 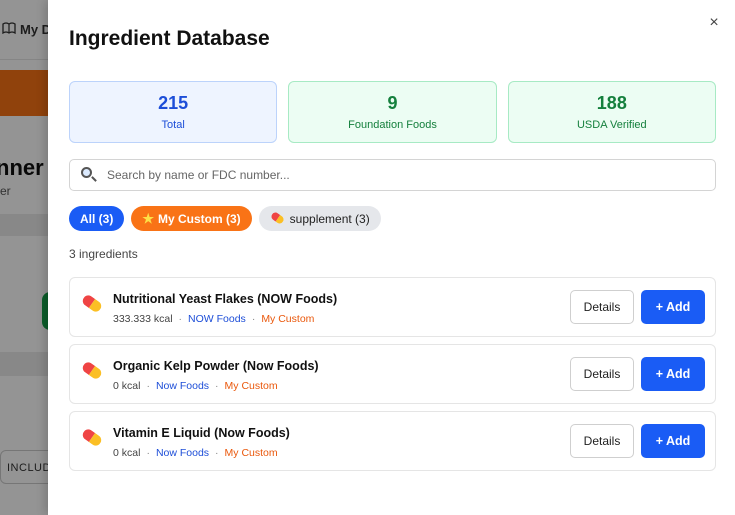 I want to click on filter-all-chip: All (3), so click(x=97, y=218).